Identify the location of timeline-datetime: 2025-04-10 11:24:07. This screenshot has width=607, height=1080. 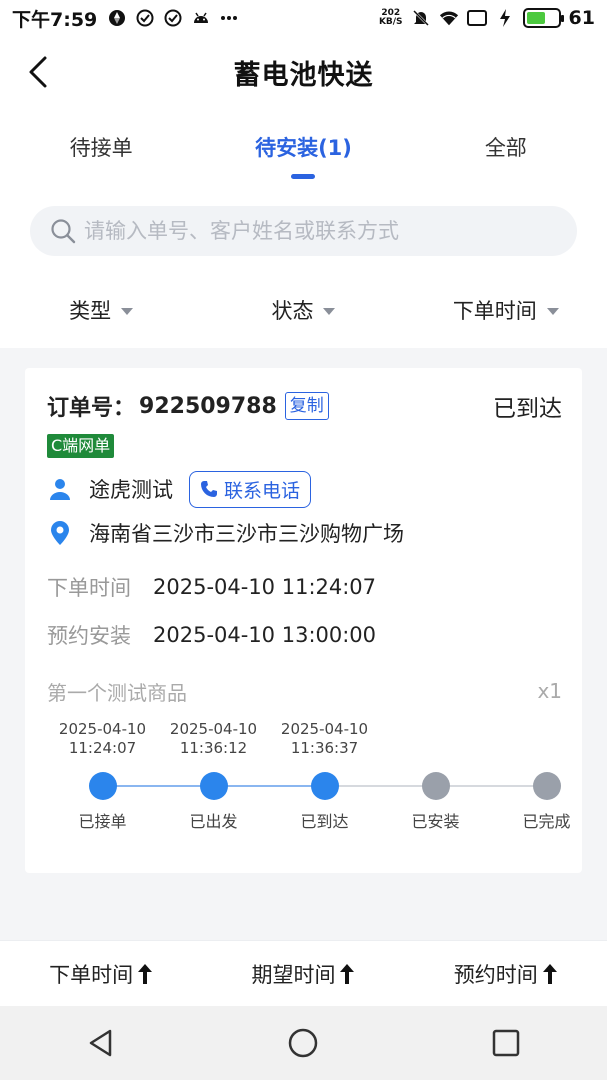
(102, 739).